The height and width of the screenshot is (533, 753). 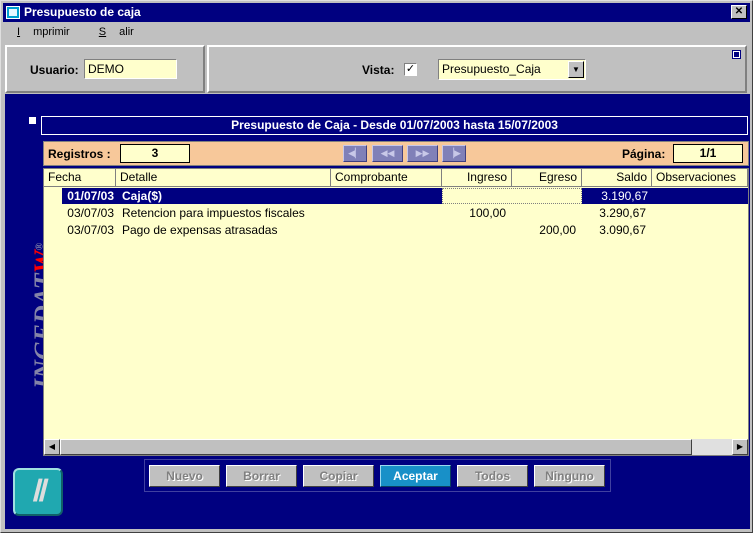 What do you see at coordinates (338, 476) in the screenshot?
I see `copiar-button: Copiar` at bounding box center [338, 476].